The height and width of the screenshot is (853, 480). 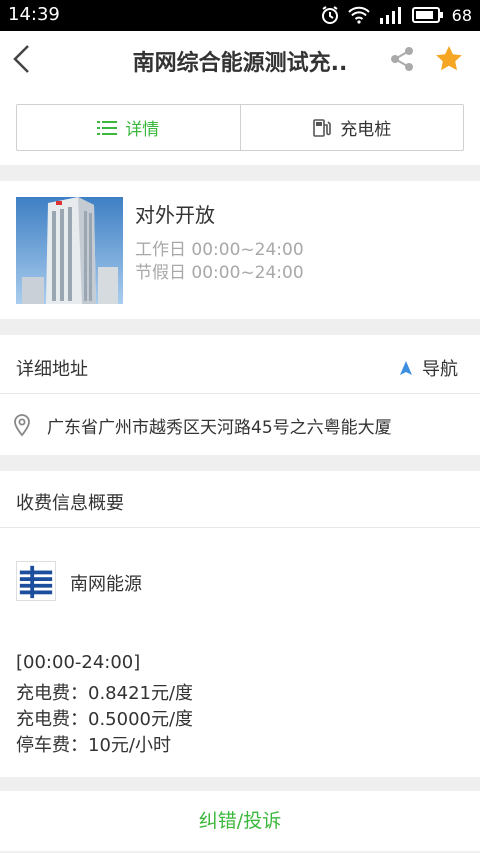 What do you see at coordinates (69, 250) in the screenshot?
I see `station-photo` at bounding box center [69, 250].